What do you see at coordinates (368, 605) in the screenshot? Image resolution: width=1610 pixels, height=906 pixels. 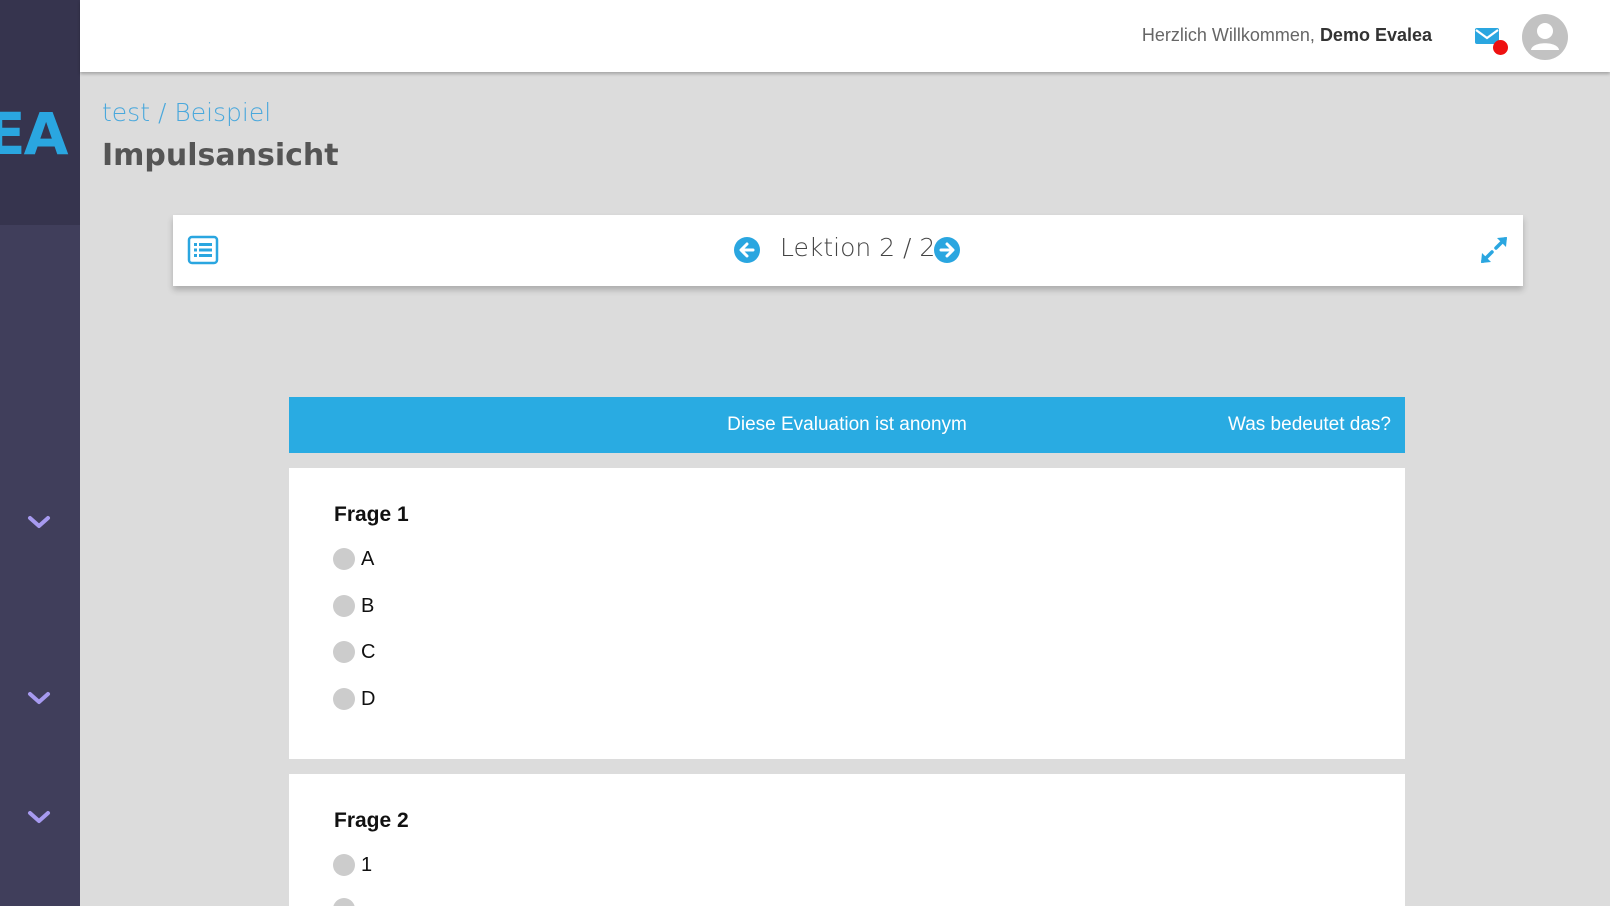 I see `option-label: B` at bounding box center [368, 605].